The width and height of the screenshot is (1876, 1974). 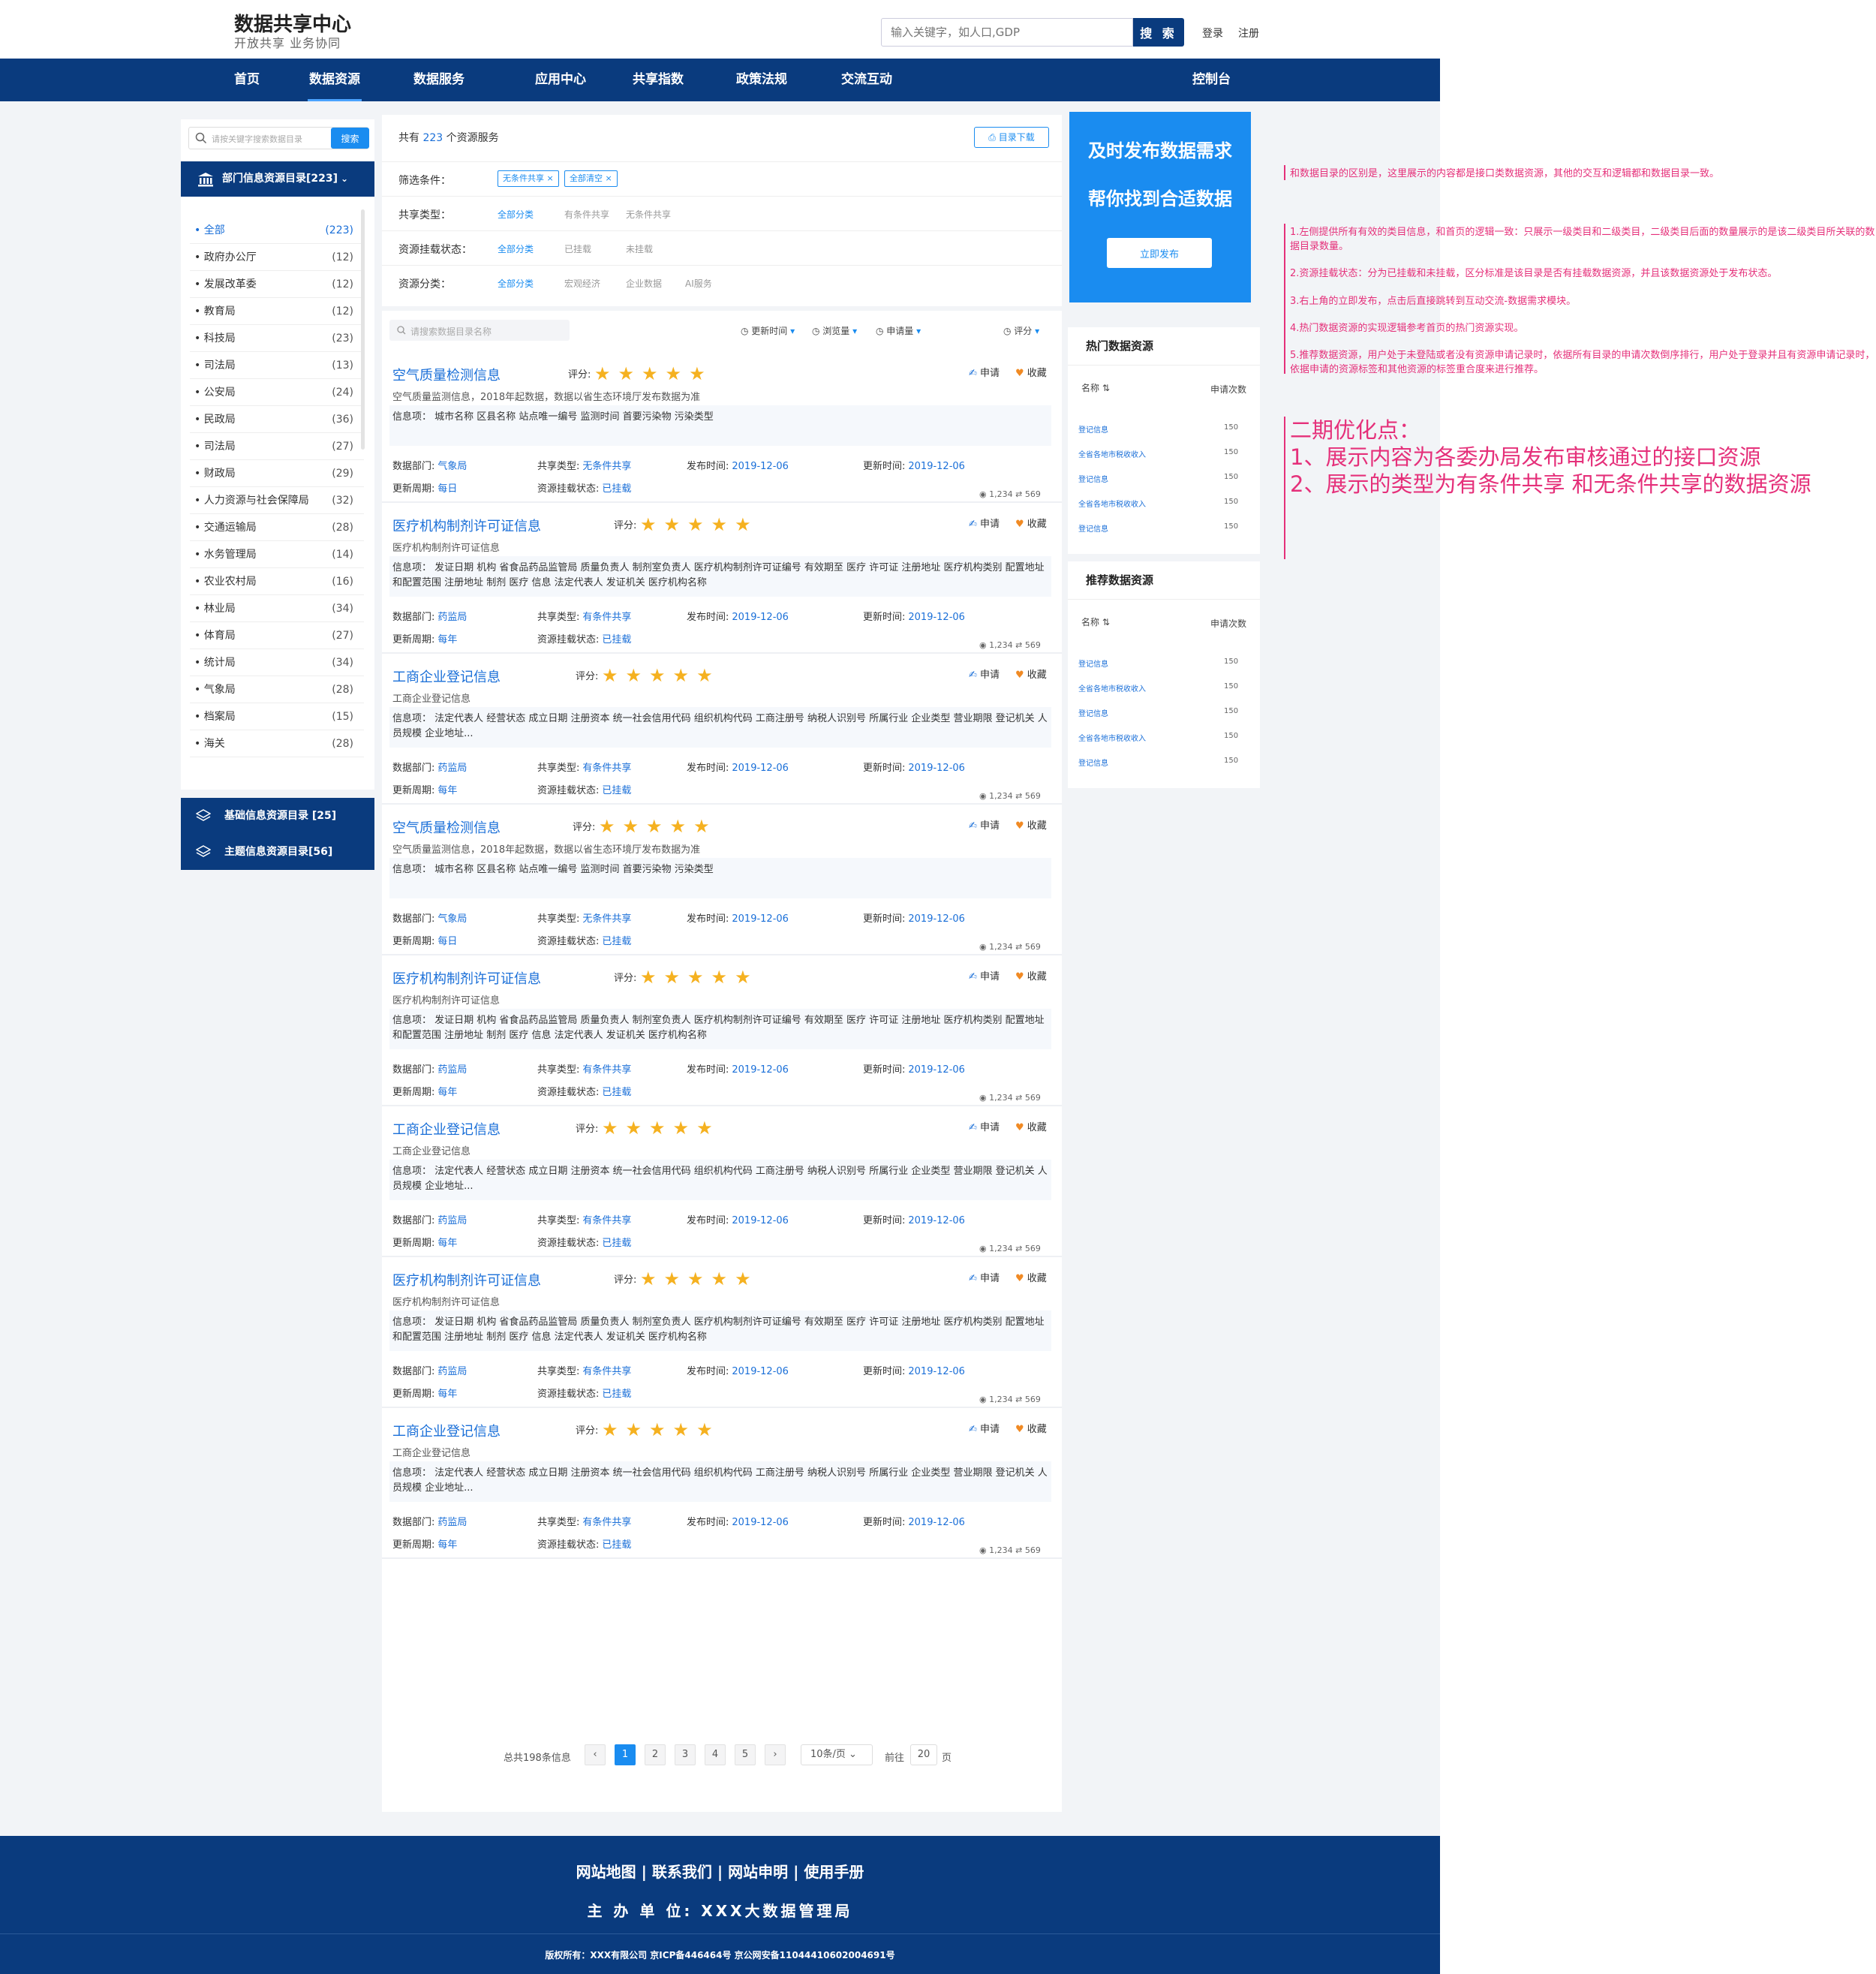 I want to click on sort-applies: ◷ 申请量 ▾, so click(x=898, y=330).